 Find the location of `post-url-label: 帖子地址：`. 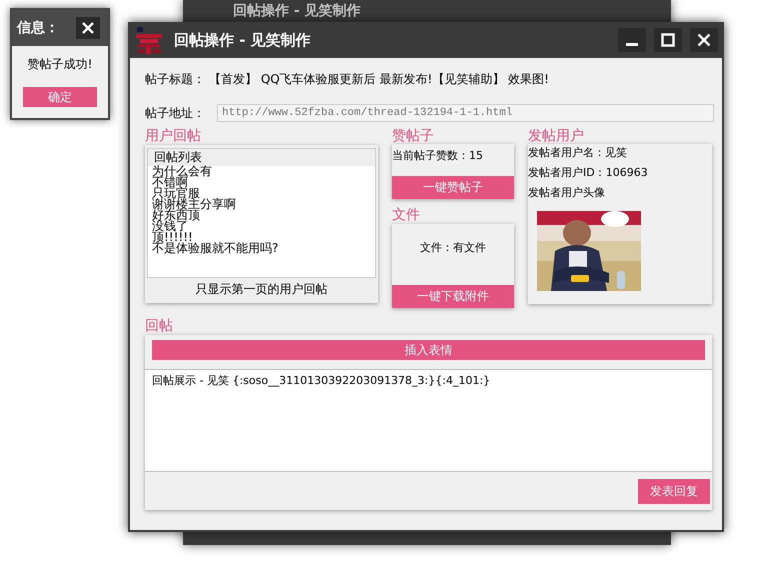

post-url-label: 帖子地址： is located at coordinates (175, 113).